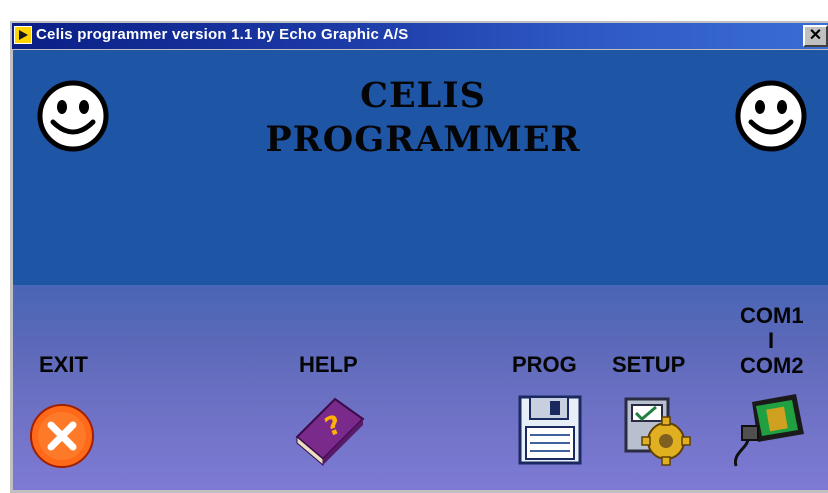 Image resolution: width=828 pixels, height=493 pixels. I want to click on exit-label: EXIT, so click(63, 364).